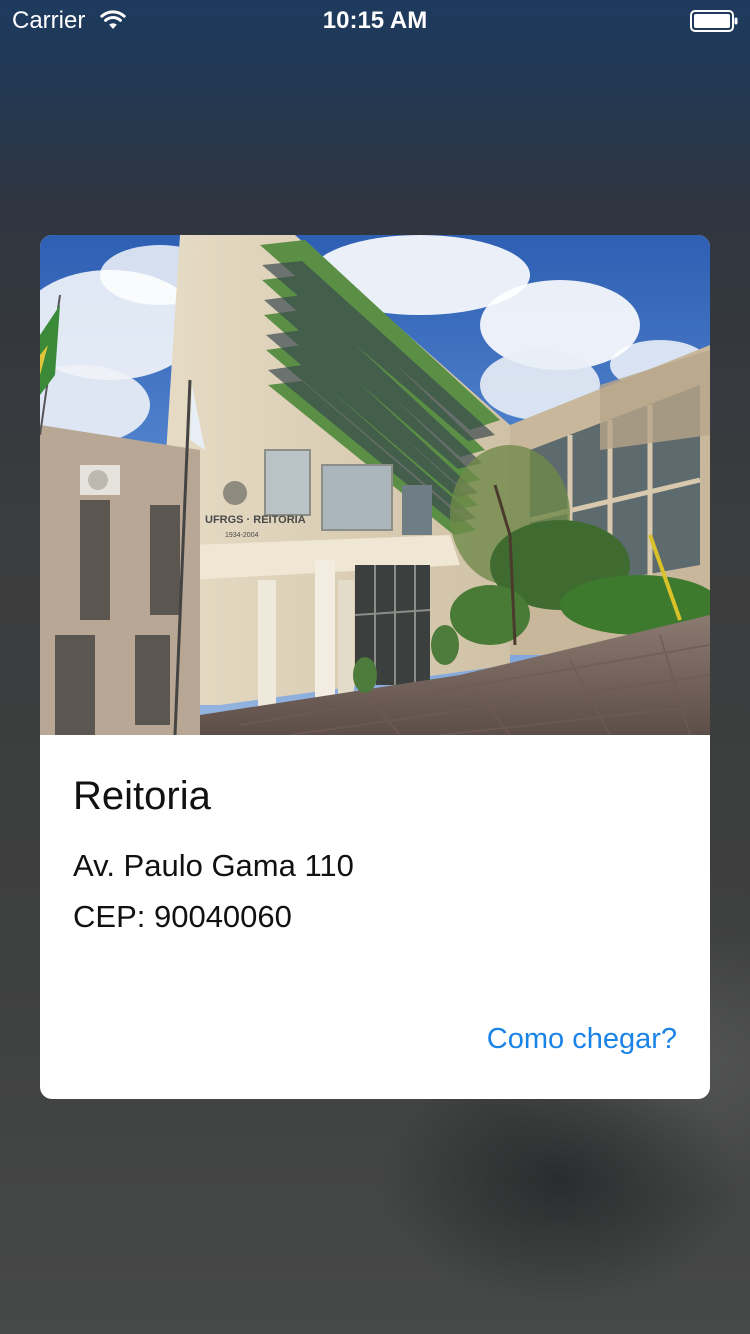 This screenshot has height=1334, width=750. Describe the element at coordinates (182, 916) in the screenshot. I see `place-cep: CEP: 90040060` at that location.